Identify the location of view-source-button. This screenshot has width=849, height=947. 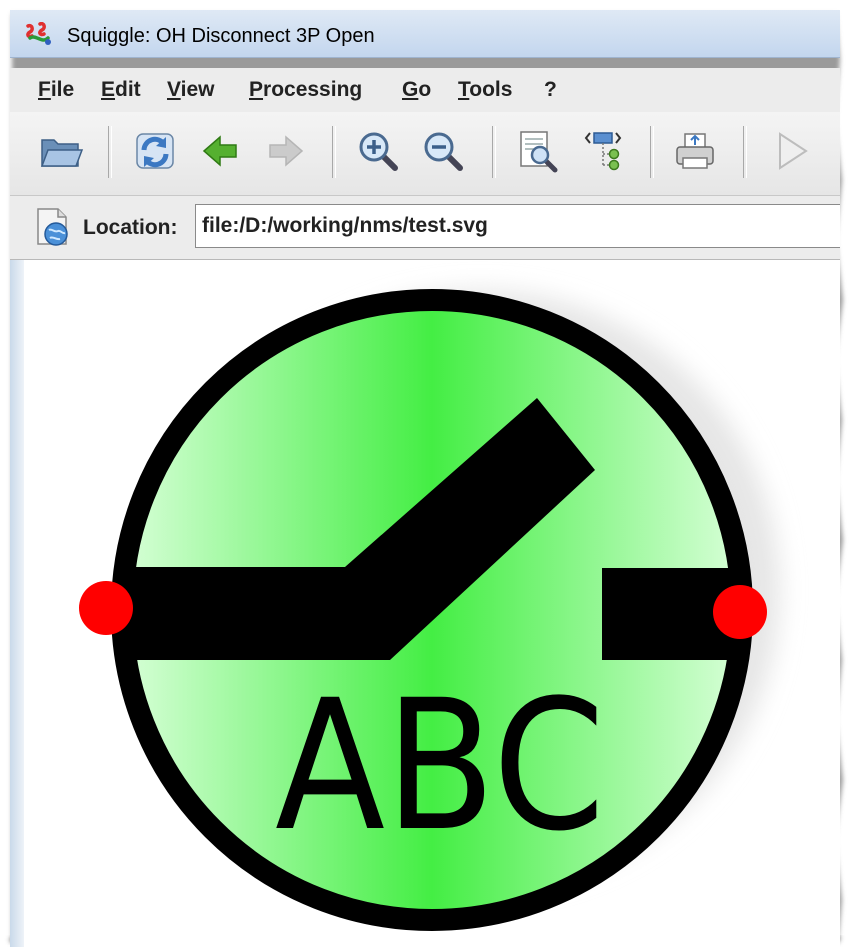
(538, 151).